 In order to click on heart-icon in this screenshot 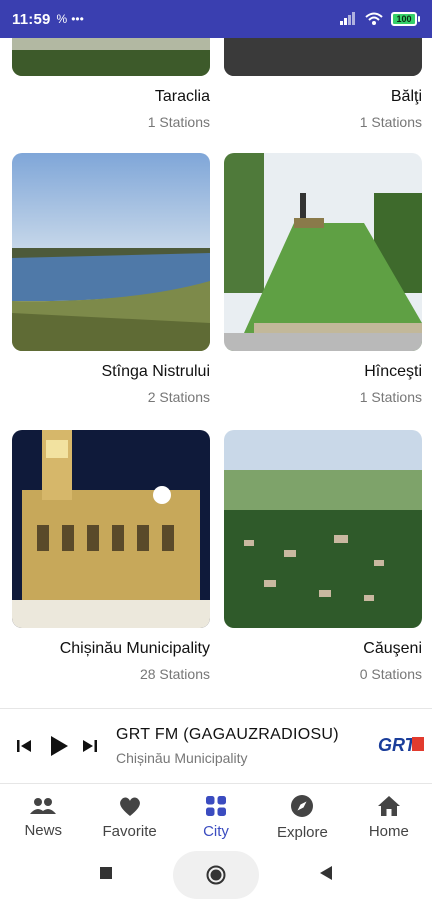, I will do `click(129, 806)`.